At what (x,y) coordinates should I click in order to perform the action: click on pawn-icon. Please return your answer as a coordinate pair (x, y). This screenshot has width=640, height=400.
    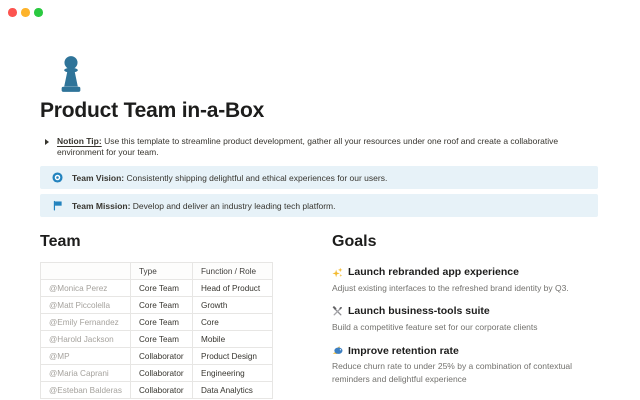
    Looking at the image, I should click on (71, 74).